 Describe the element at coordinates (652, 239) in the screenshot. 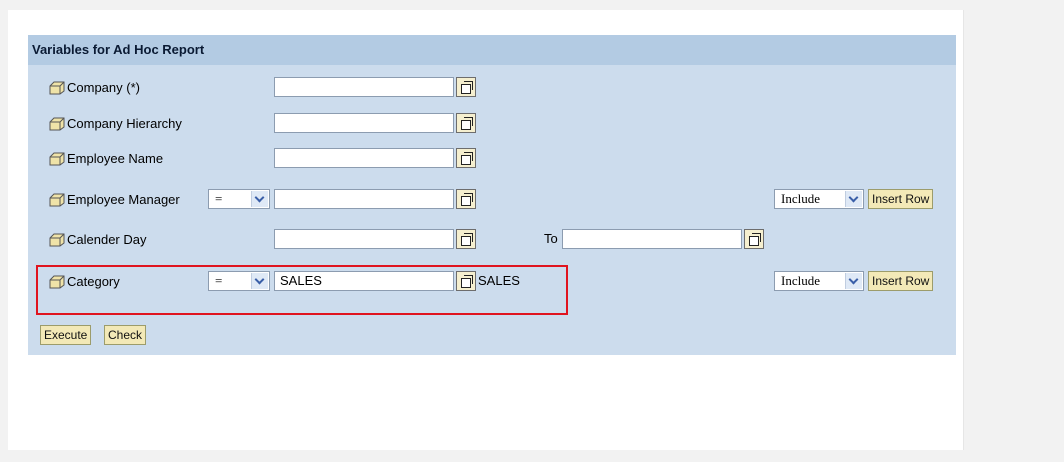

I see `calender-day-to-input` at that location.